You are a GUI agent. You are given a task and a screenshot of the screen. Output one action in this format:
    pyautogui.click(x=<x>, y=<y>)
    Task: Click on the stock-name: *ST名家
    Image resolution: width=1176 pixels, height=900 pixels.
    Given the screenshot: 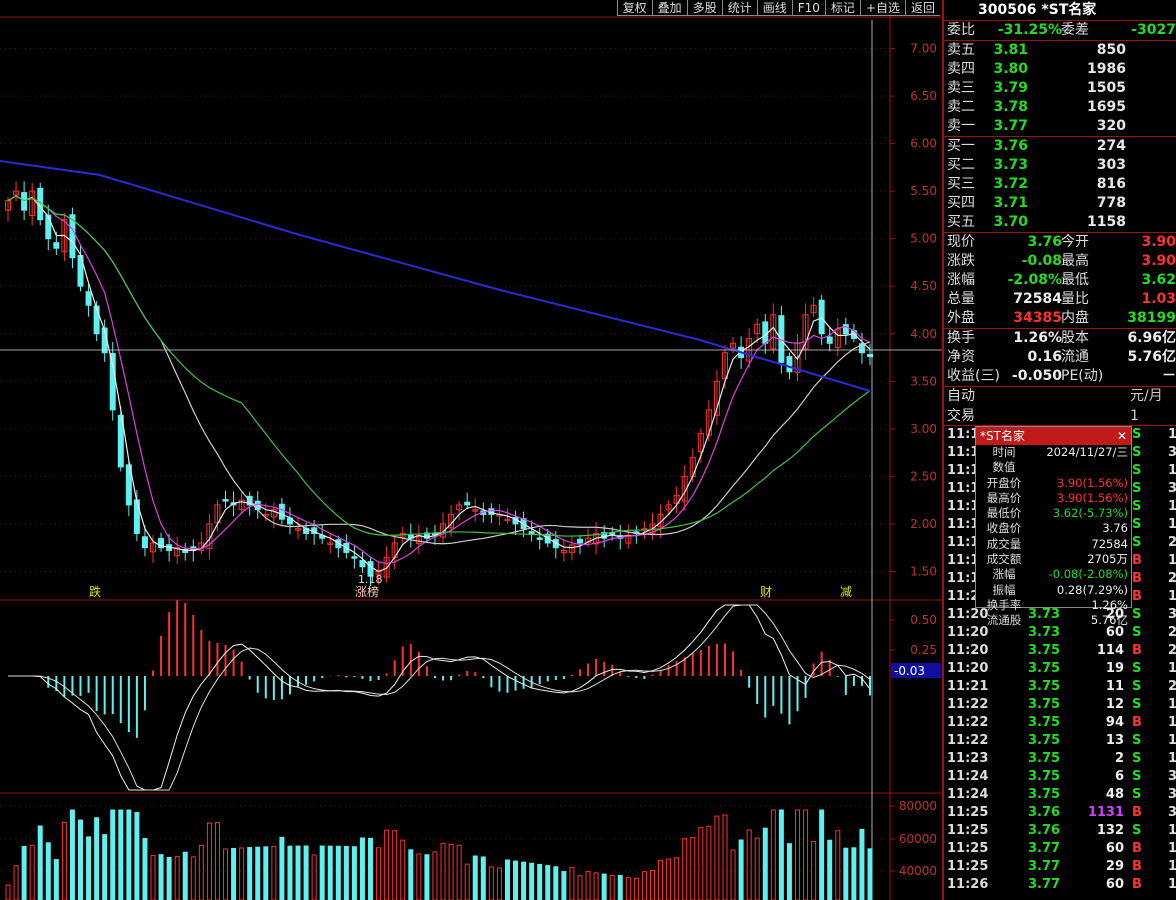 What is the action you would take?
    pyautogui.click(x=1069, y=10)
    